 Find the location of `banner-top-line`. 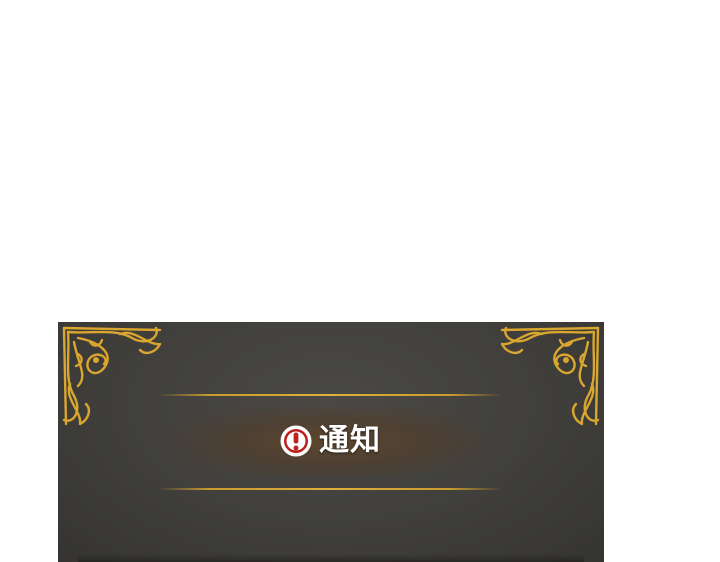

banner-top-line is located at coordinates (330, 395).